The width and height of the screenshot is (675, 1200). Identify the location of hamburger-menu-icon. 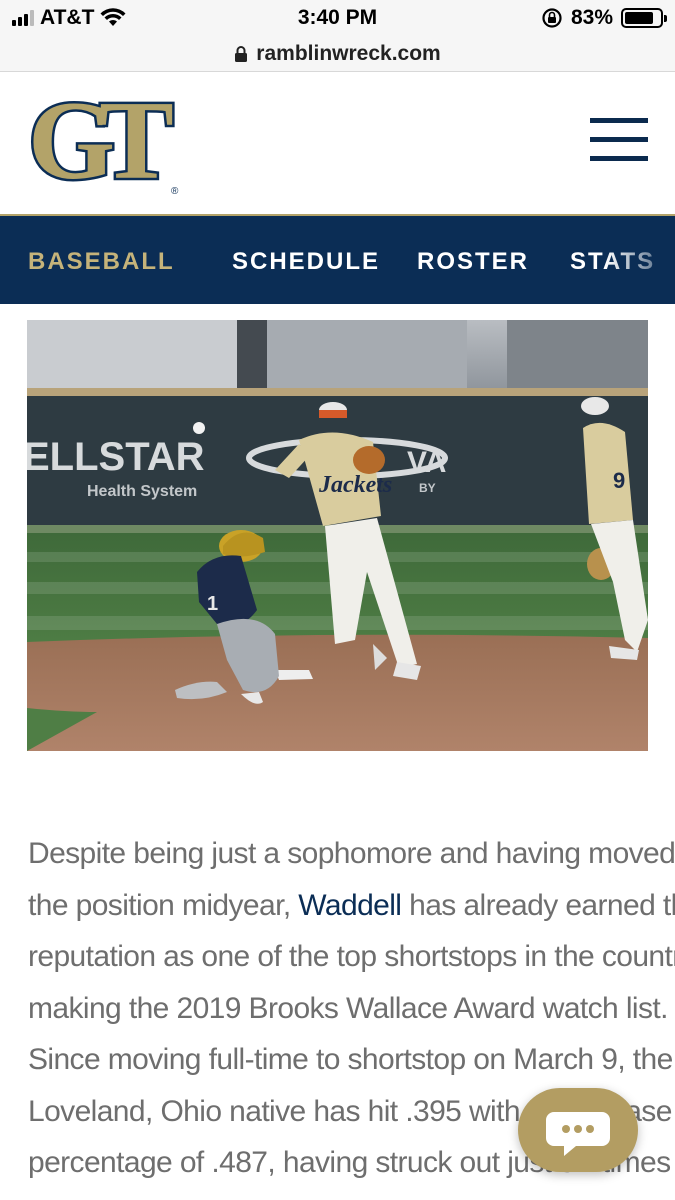
(619, 141).